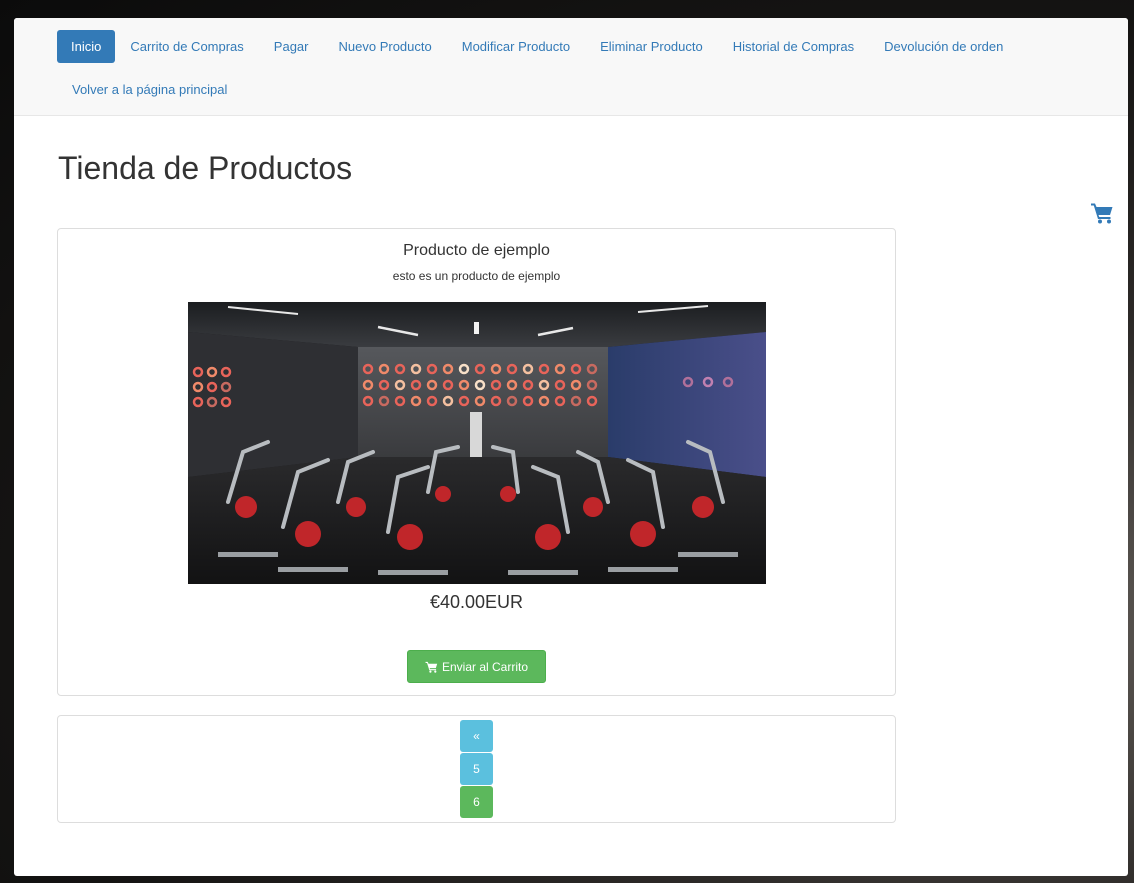 The width and height of the screenshot is (1134, 883). Describe the element at coordinates (205, 168) in the screenshot. I see `page-title: Tienda de Productos` at that location.